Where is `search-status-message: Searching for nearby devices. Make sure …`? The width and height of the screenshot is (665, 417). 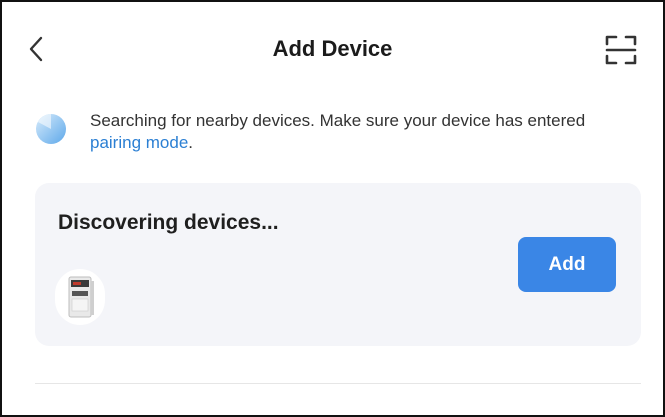 search-status-message: Searching for nearby devices. Make sure … is located at coordinates (338, 120).